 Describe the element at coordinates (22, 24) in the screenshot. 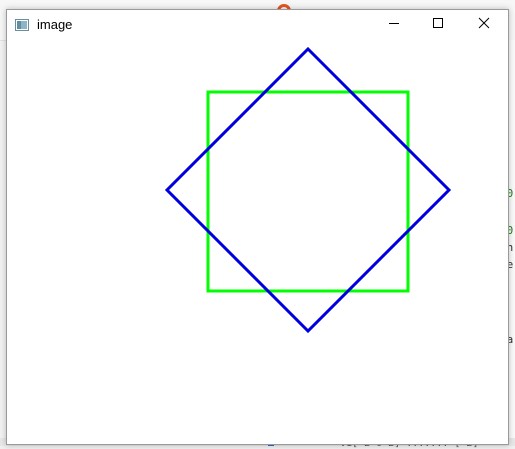

I see `app-window-icon` at that location.